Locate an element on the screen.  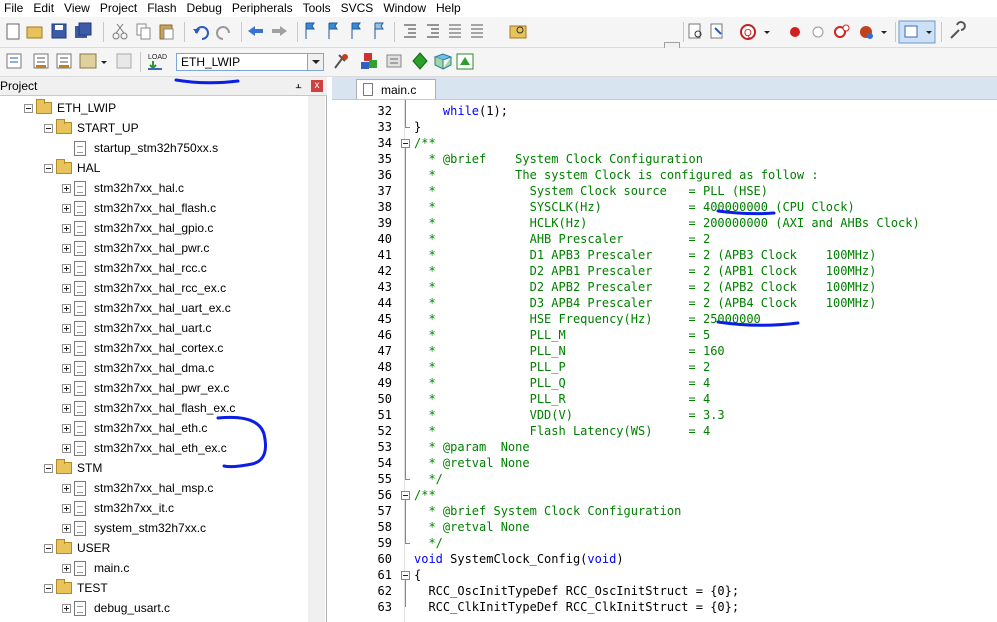
nav-back-icon is located at coordinates (255, 31).